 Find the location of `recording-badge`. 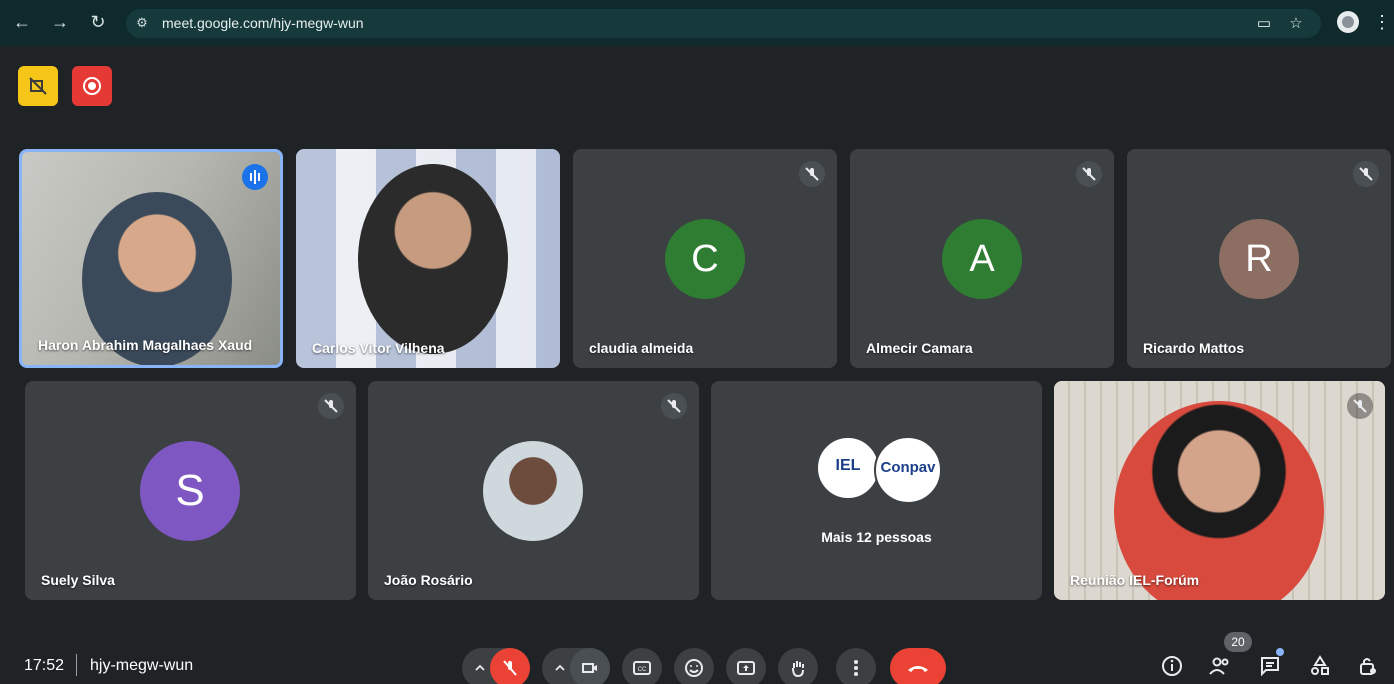

recording-badge is located at coordinates (92, 86).